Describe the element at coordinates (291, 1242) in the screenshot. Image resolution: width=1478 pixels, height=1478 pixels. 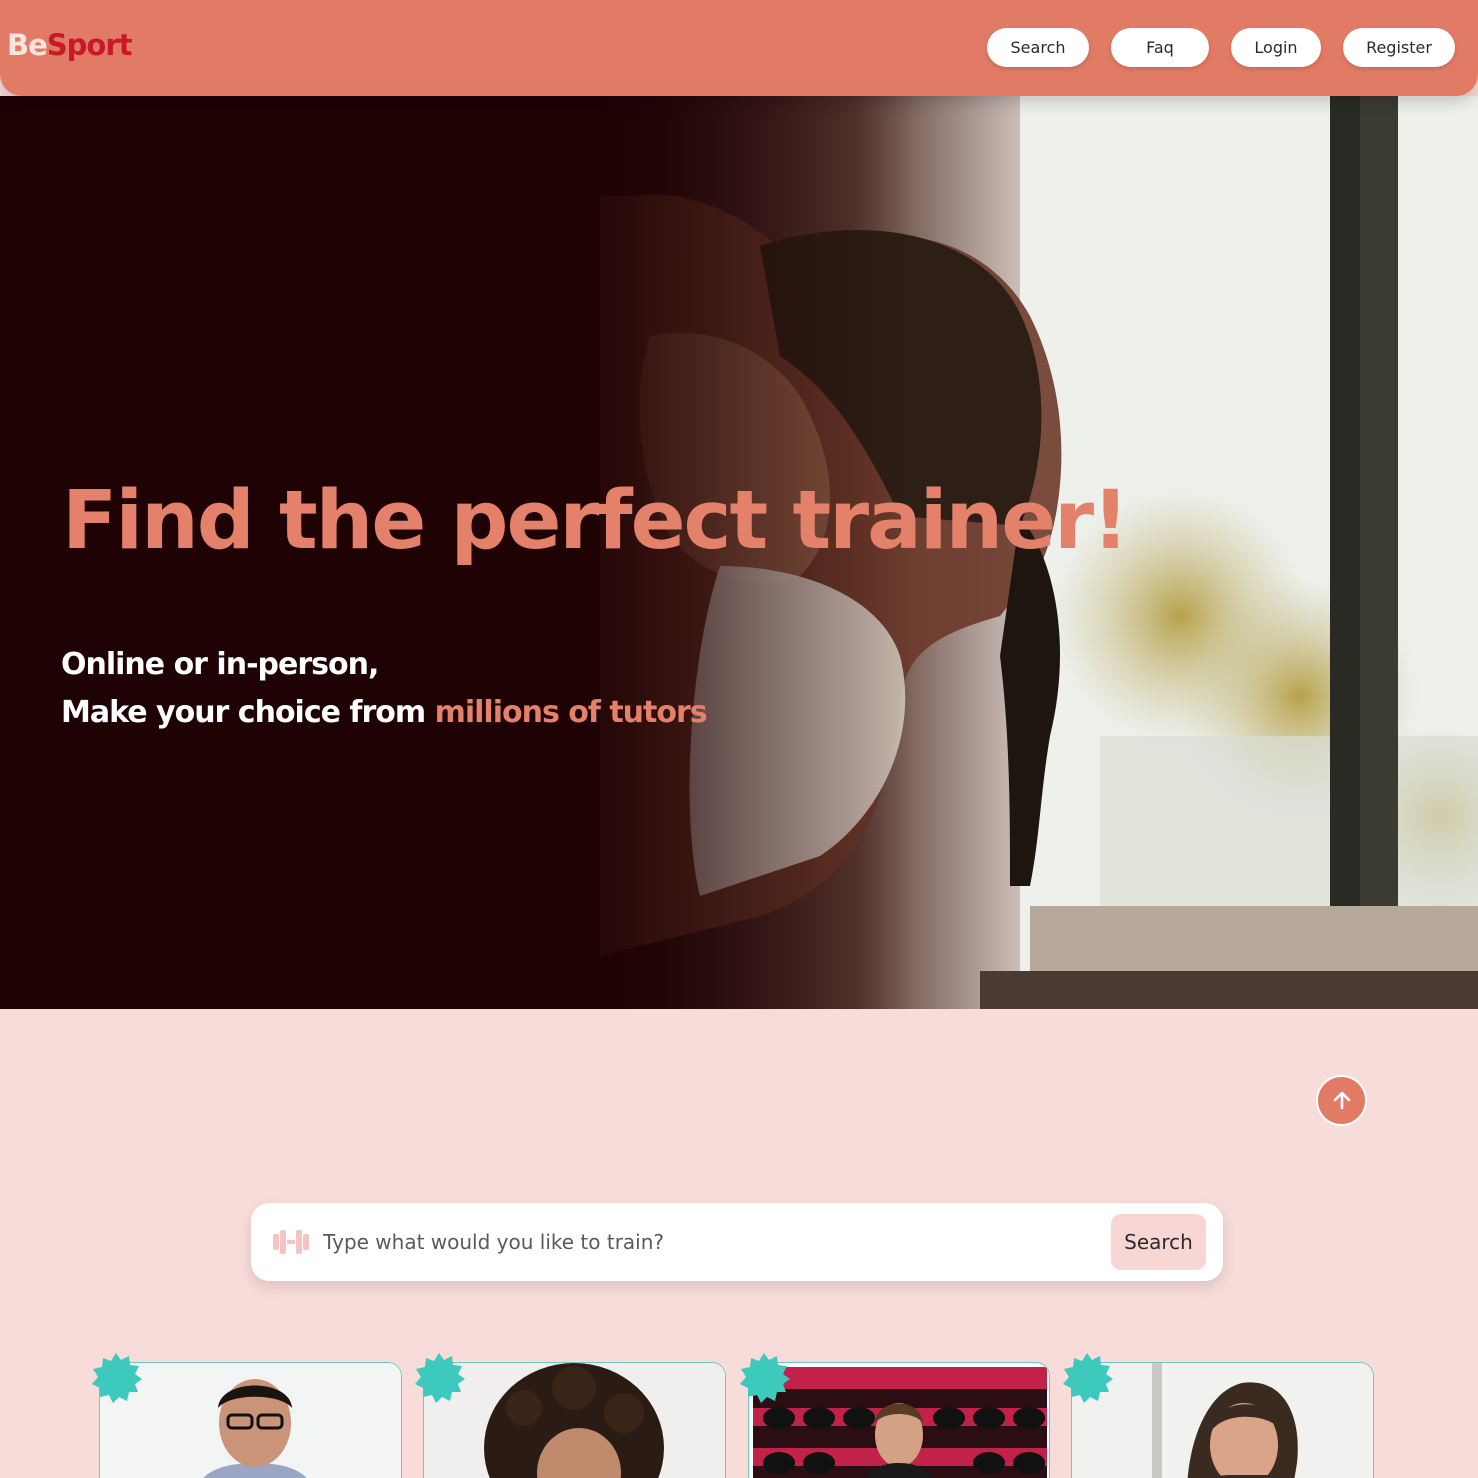
I see `dumbbell-icon` at that location.